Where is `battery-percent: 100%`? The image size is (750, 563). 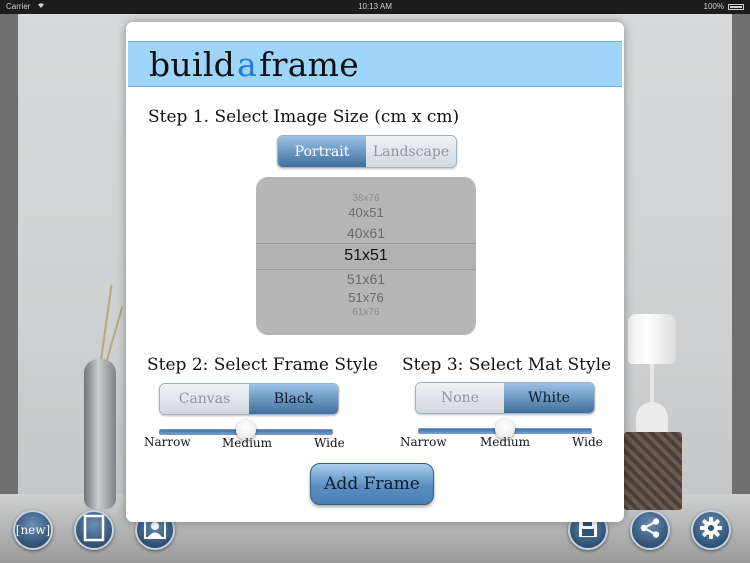 battery-percent: 100% is located at coordinates (713, 6).